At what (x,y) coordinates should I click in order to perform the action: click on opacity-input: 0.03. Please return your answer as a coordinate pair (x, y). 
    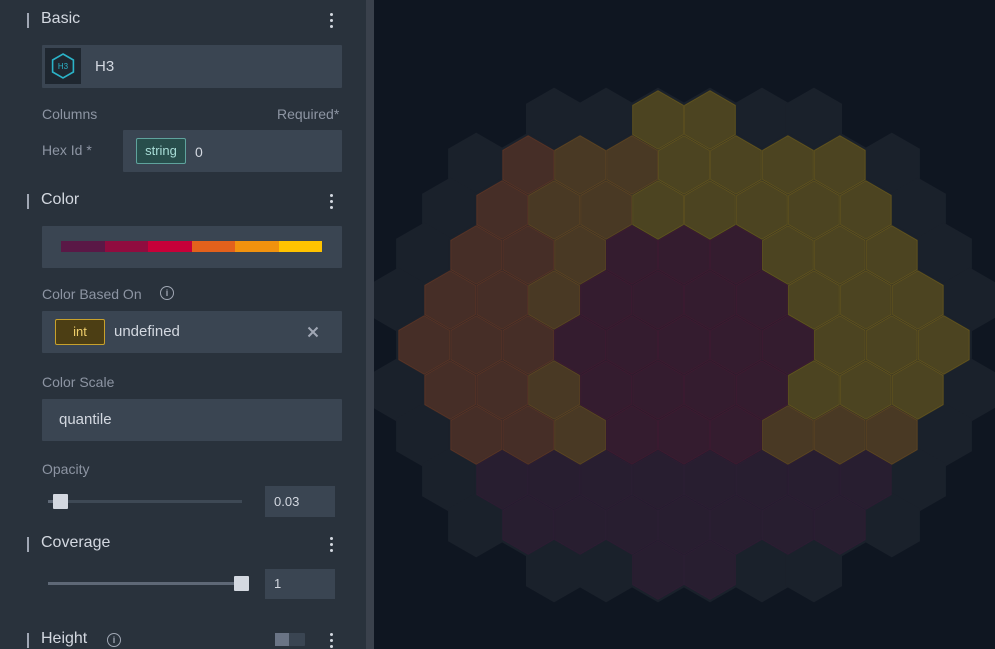
    Looking at the image, I should click on (300, 501).